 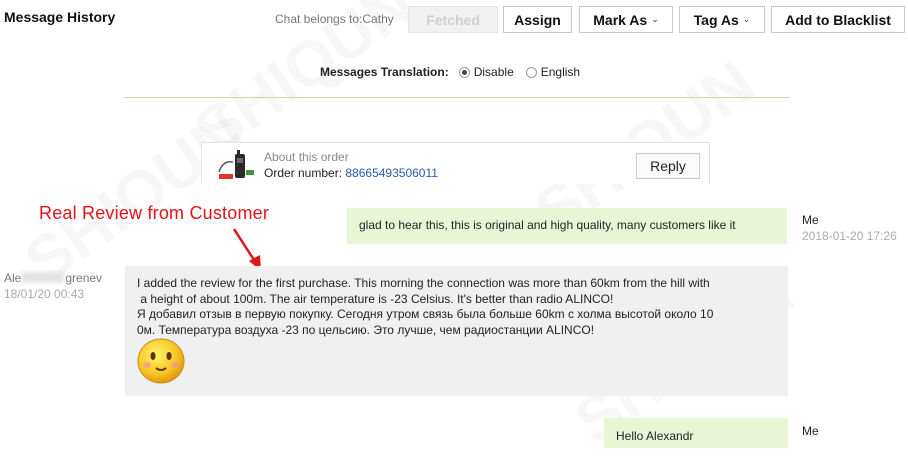 I want to click on fetched-button: Fetched, so click(x=453, y=19).